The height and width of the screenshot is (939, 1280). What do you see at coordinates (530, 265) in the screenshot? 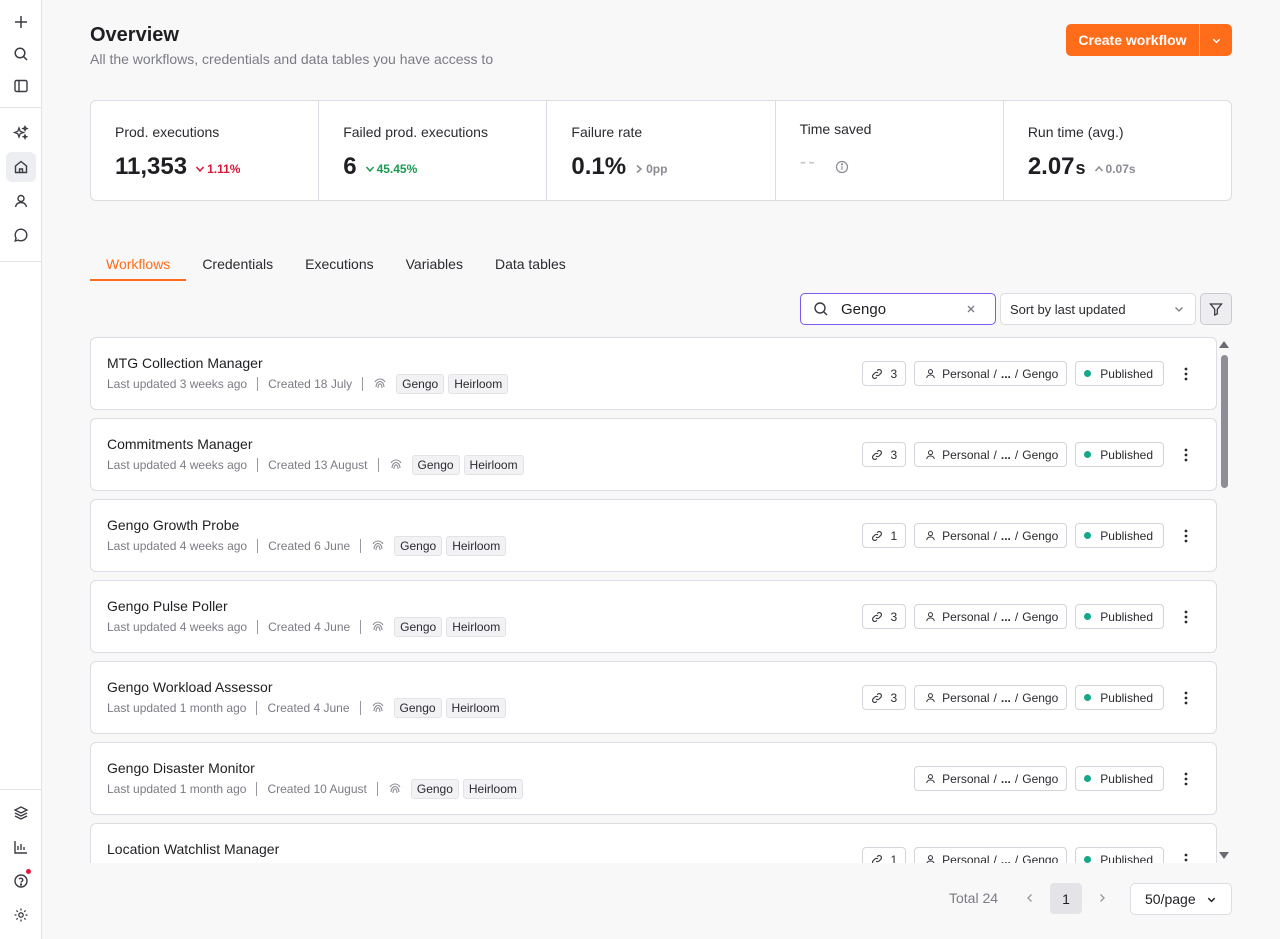
I see `tab-data-tables: Data tables` at bounding box center [530, 265].